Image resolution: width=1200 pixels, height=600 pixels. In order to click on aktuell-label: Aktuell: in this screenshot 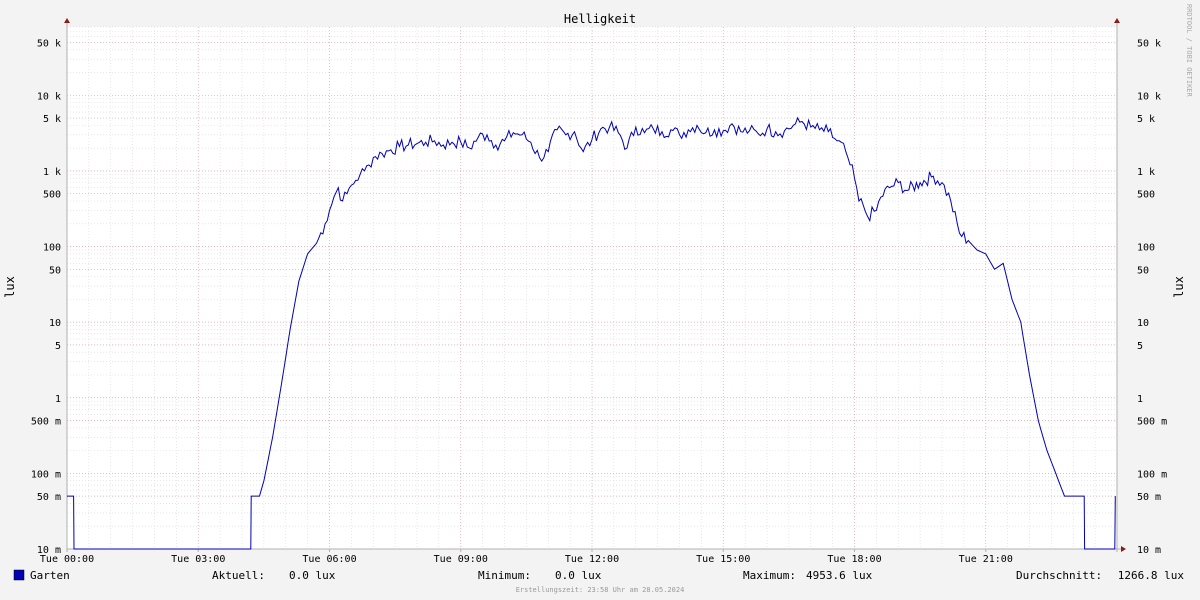, I will do `click(238, 575)`.